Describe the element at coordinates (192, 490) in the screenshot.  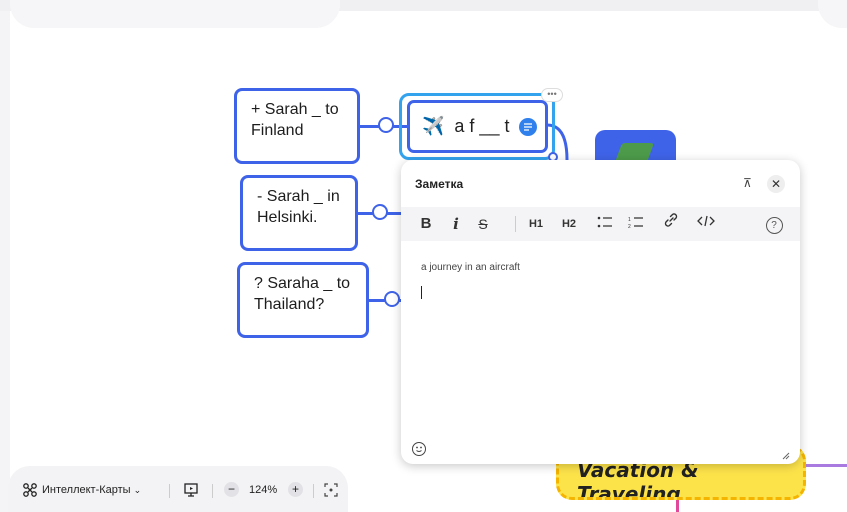
I see `presentation-icon` at that location.